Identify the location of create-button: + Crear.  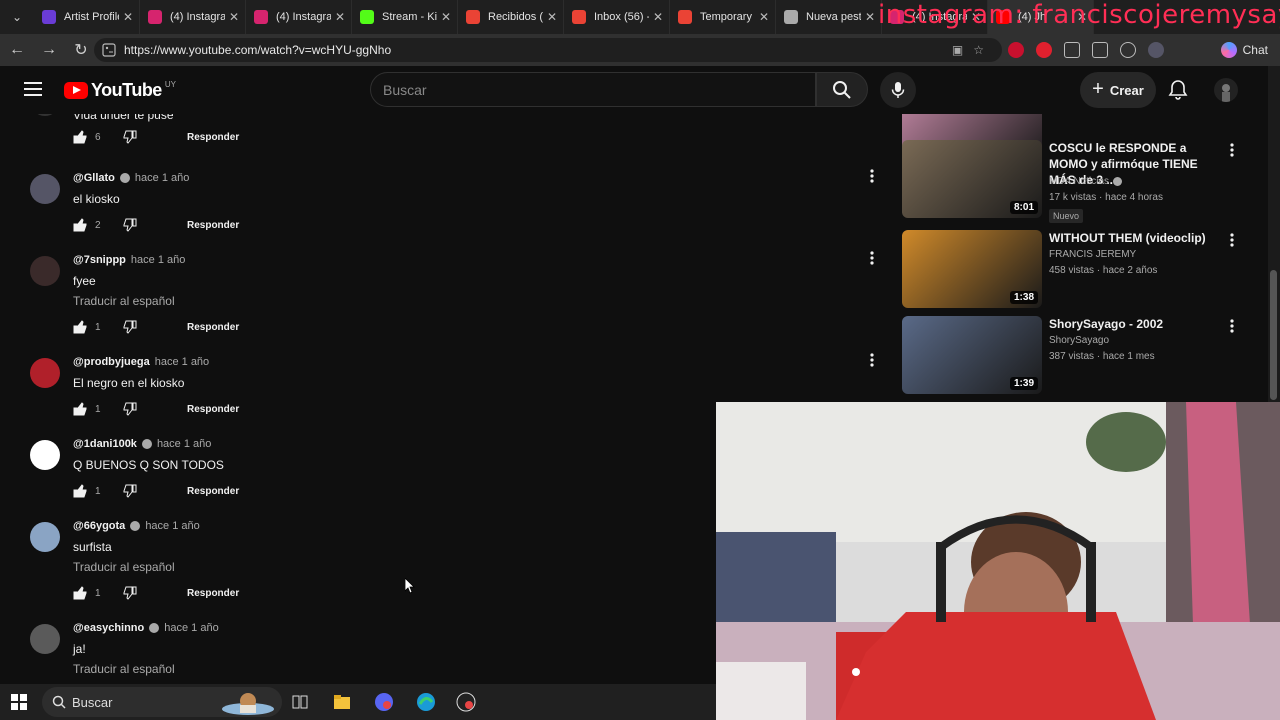
(1118, 90).